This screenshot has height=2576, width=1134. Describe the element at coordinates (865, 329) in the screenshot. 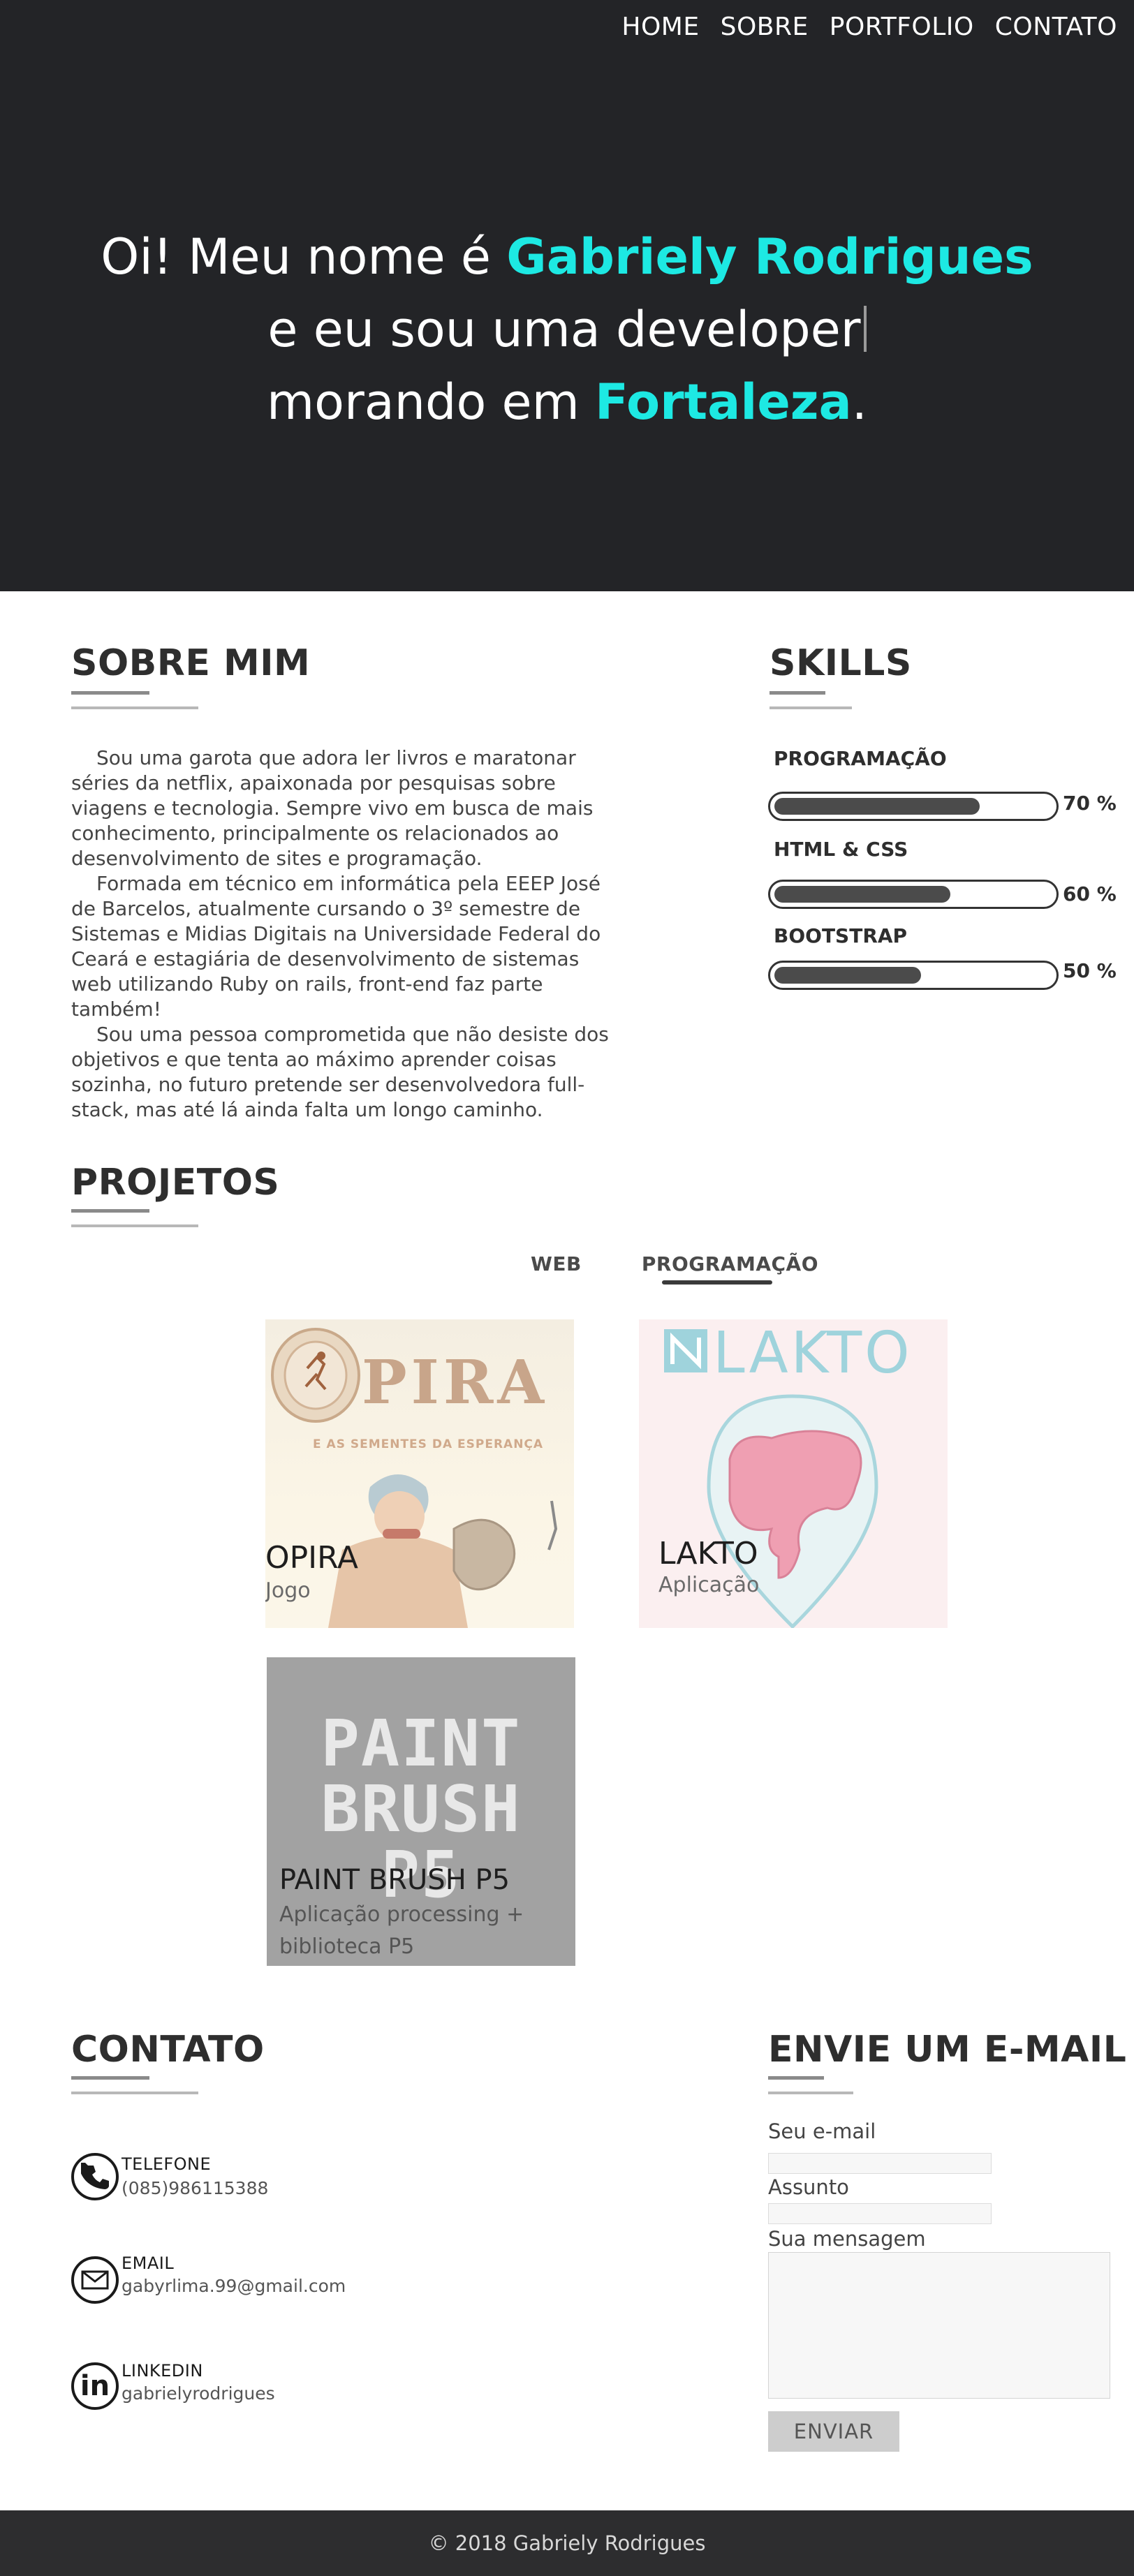

I see `typing-cursor` at that location.